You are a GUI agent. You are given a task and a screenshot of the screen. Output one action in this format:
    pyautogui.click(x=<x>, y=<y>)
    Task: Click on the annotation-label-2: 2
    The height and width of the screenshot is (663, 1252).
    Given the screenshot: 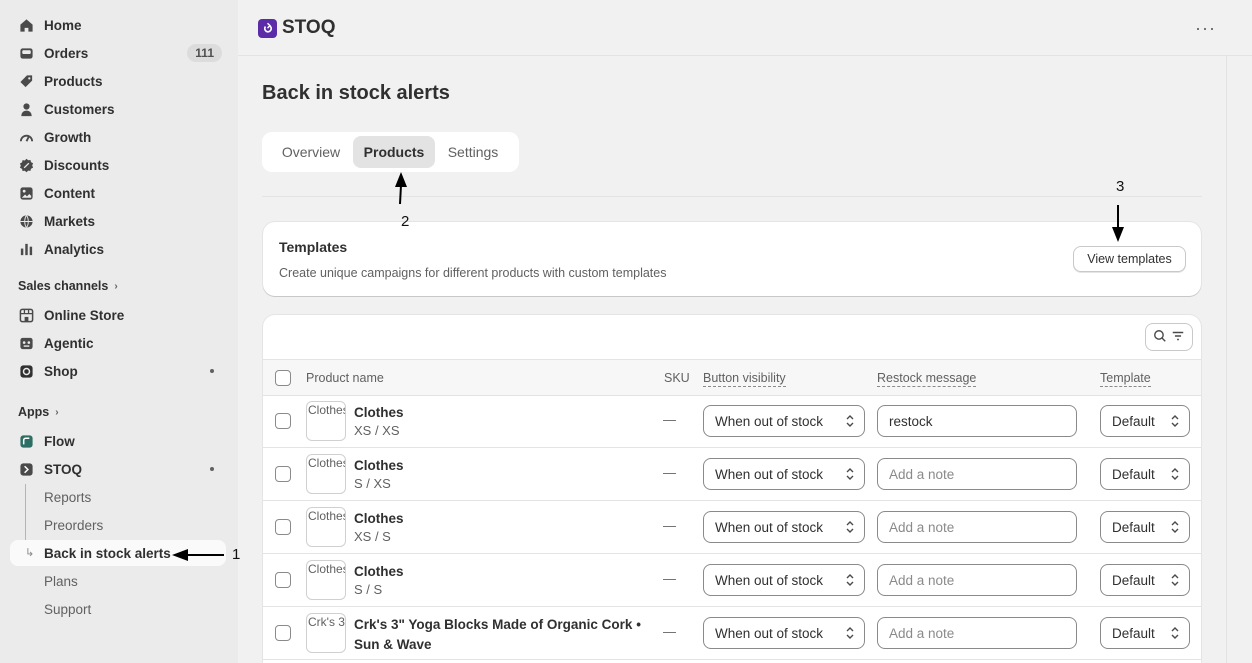 What is the action you would take?
    pyautogui.click(x=405, y=221)
    